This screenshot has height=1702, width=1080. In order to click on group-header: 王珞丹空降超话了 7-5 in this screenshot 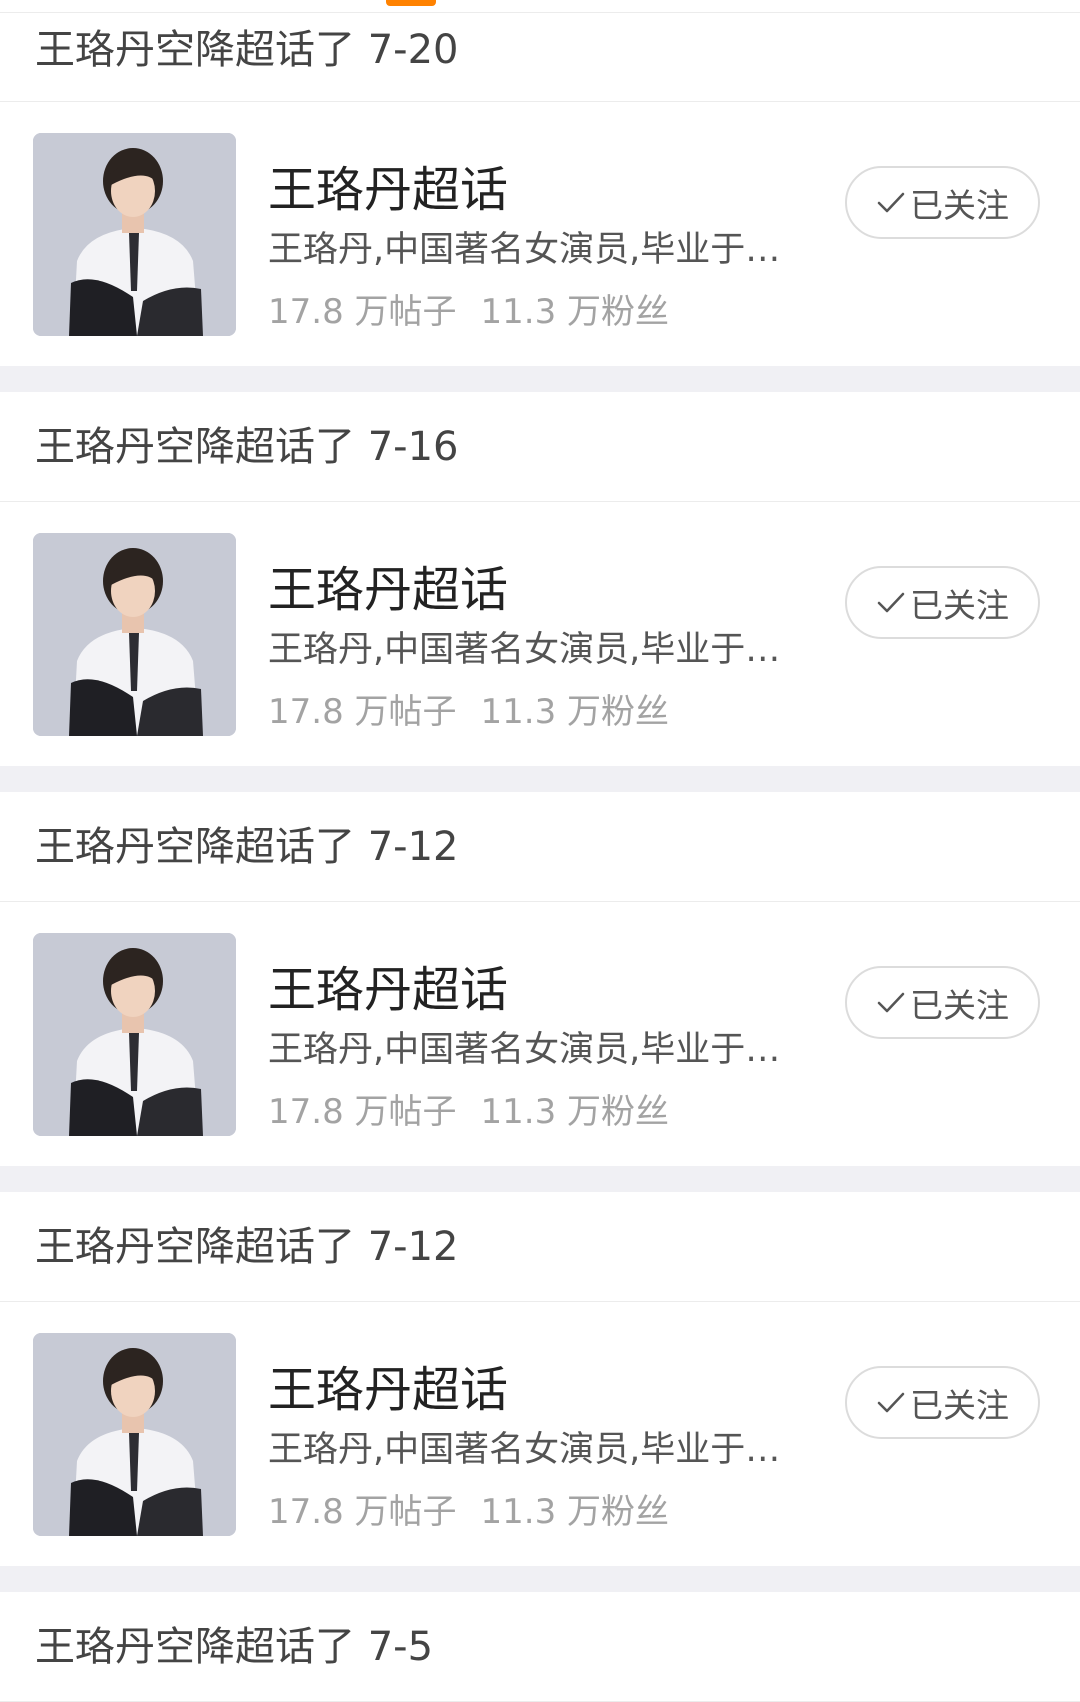, I will do `click(540, 1647)`.